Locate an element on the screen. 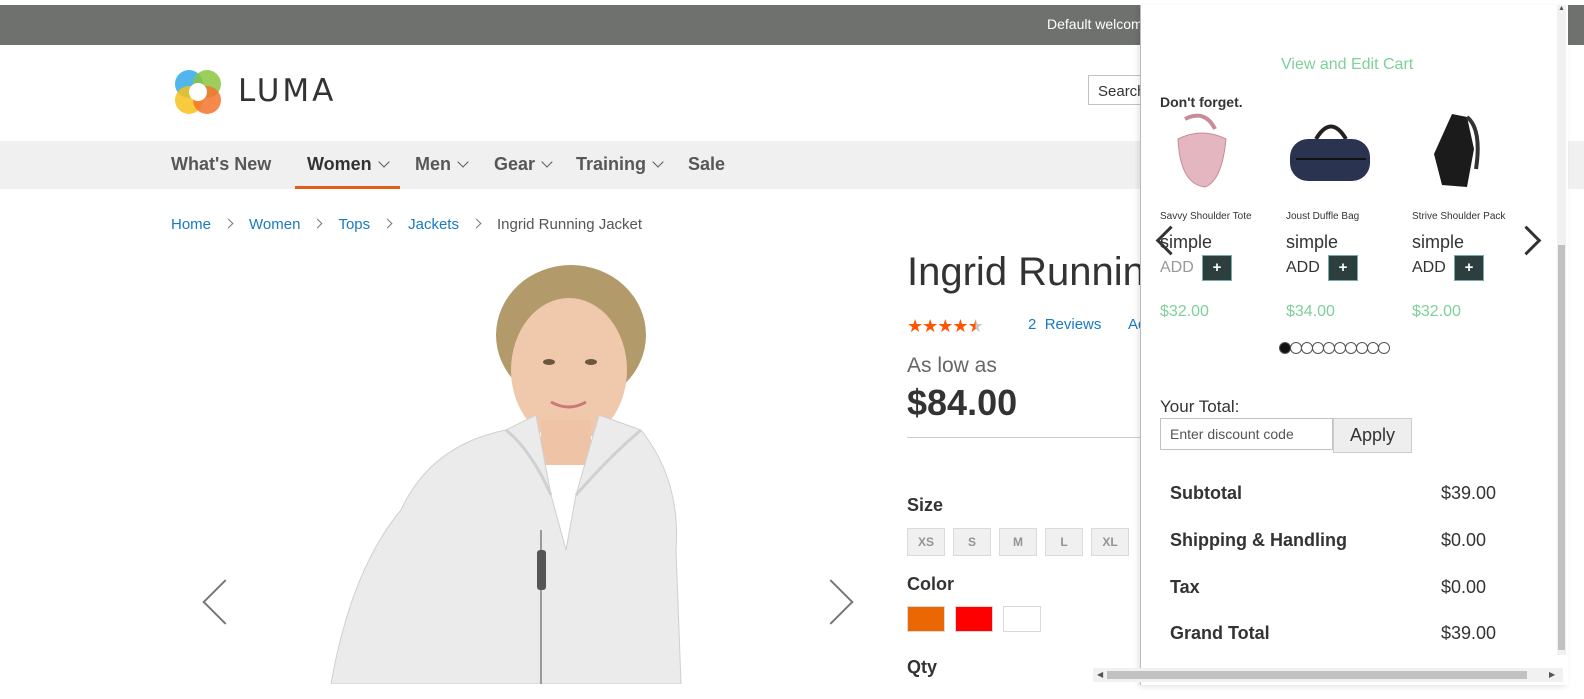  related-product-name: Joust Duffle Bag is located at coordinates (1322, 216).